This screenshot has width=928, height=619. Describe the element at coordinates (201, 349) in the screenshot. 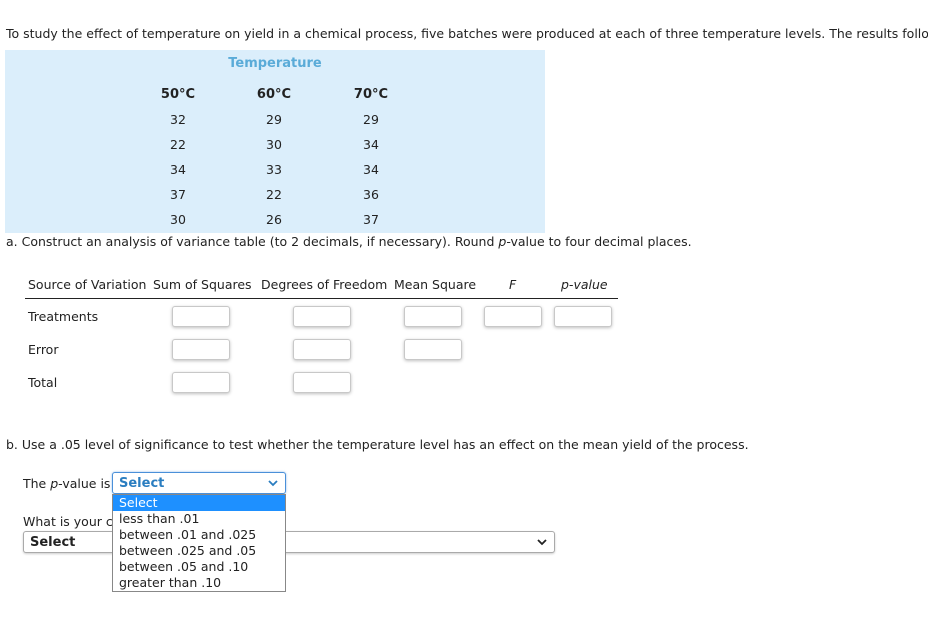

I see `error-ss-input` at that location.